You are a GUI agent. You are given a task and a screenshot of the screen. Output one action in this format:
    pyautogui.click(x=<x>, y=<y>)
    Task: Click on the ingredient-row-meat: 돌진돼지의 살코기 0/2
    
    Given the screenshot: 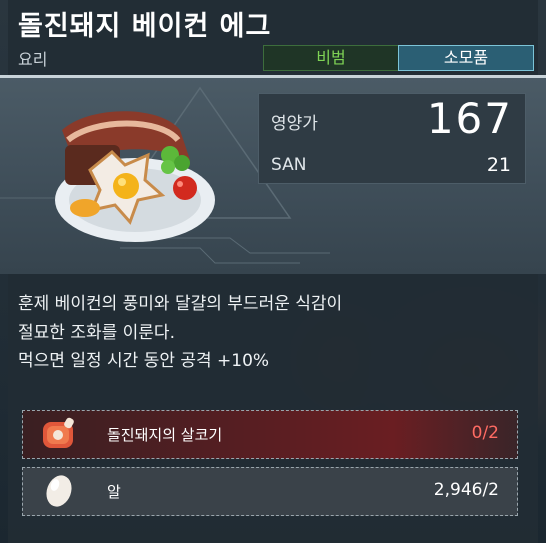 What is the action you would take?
    pyautogui.click(x=270, y=434)
    